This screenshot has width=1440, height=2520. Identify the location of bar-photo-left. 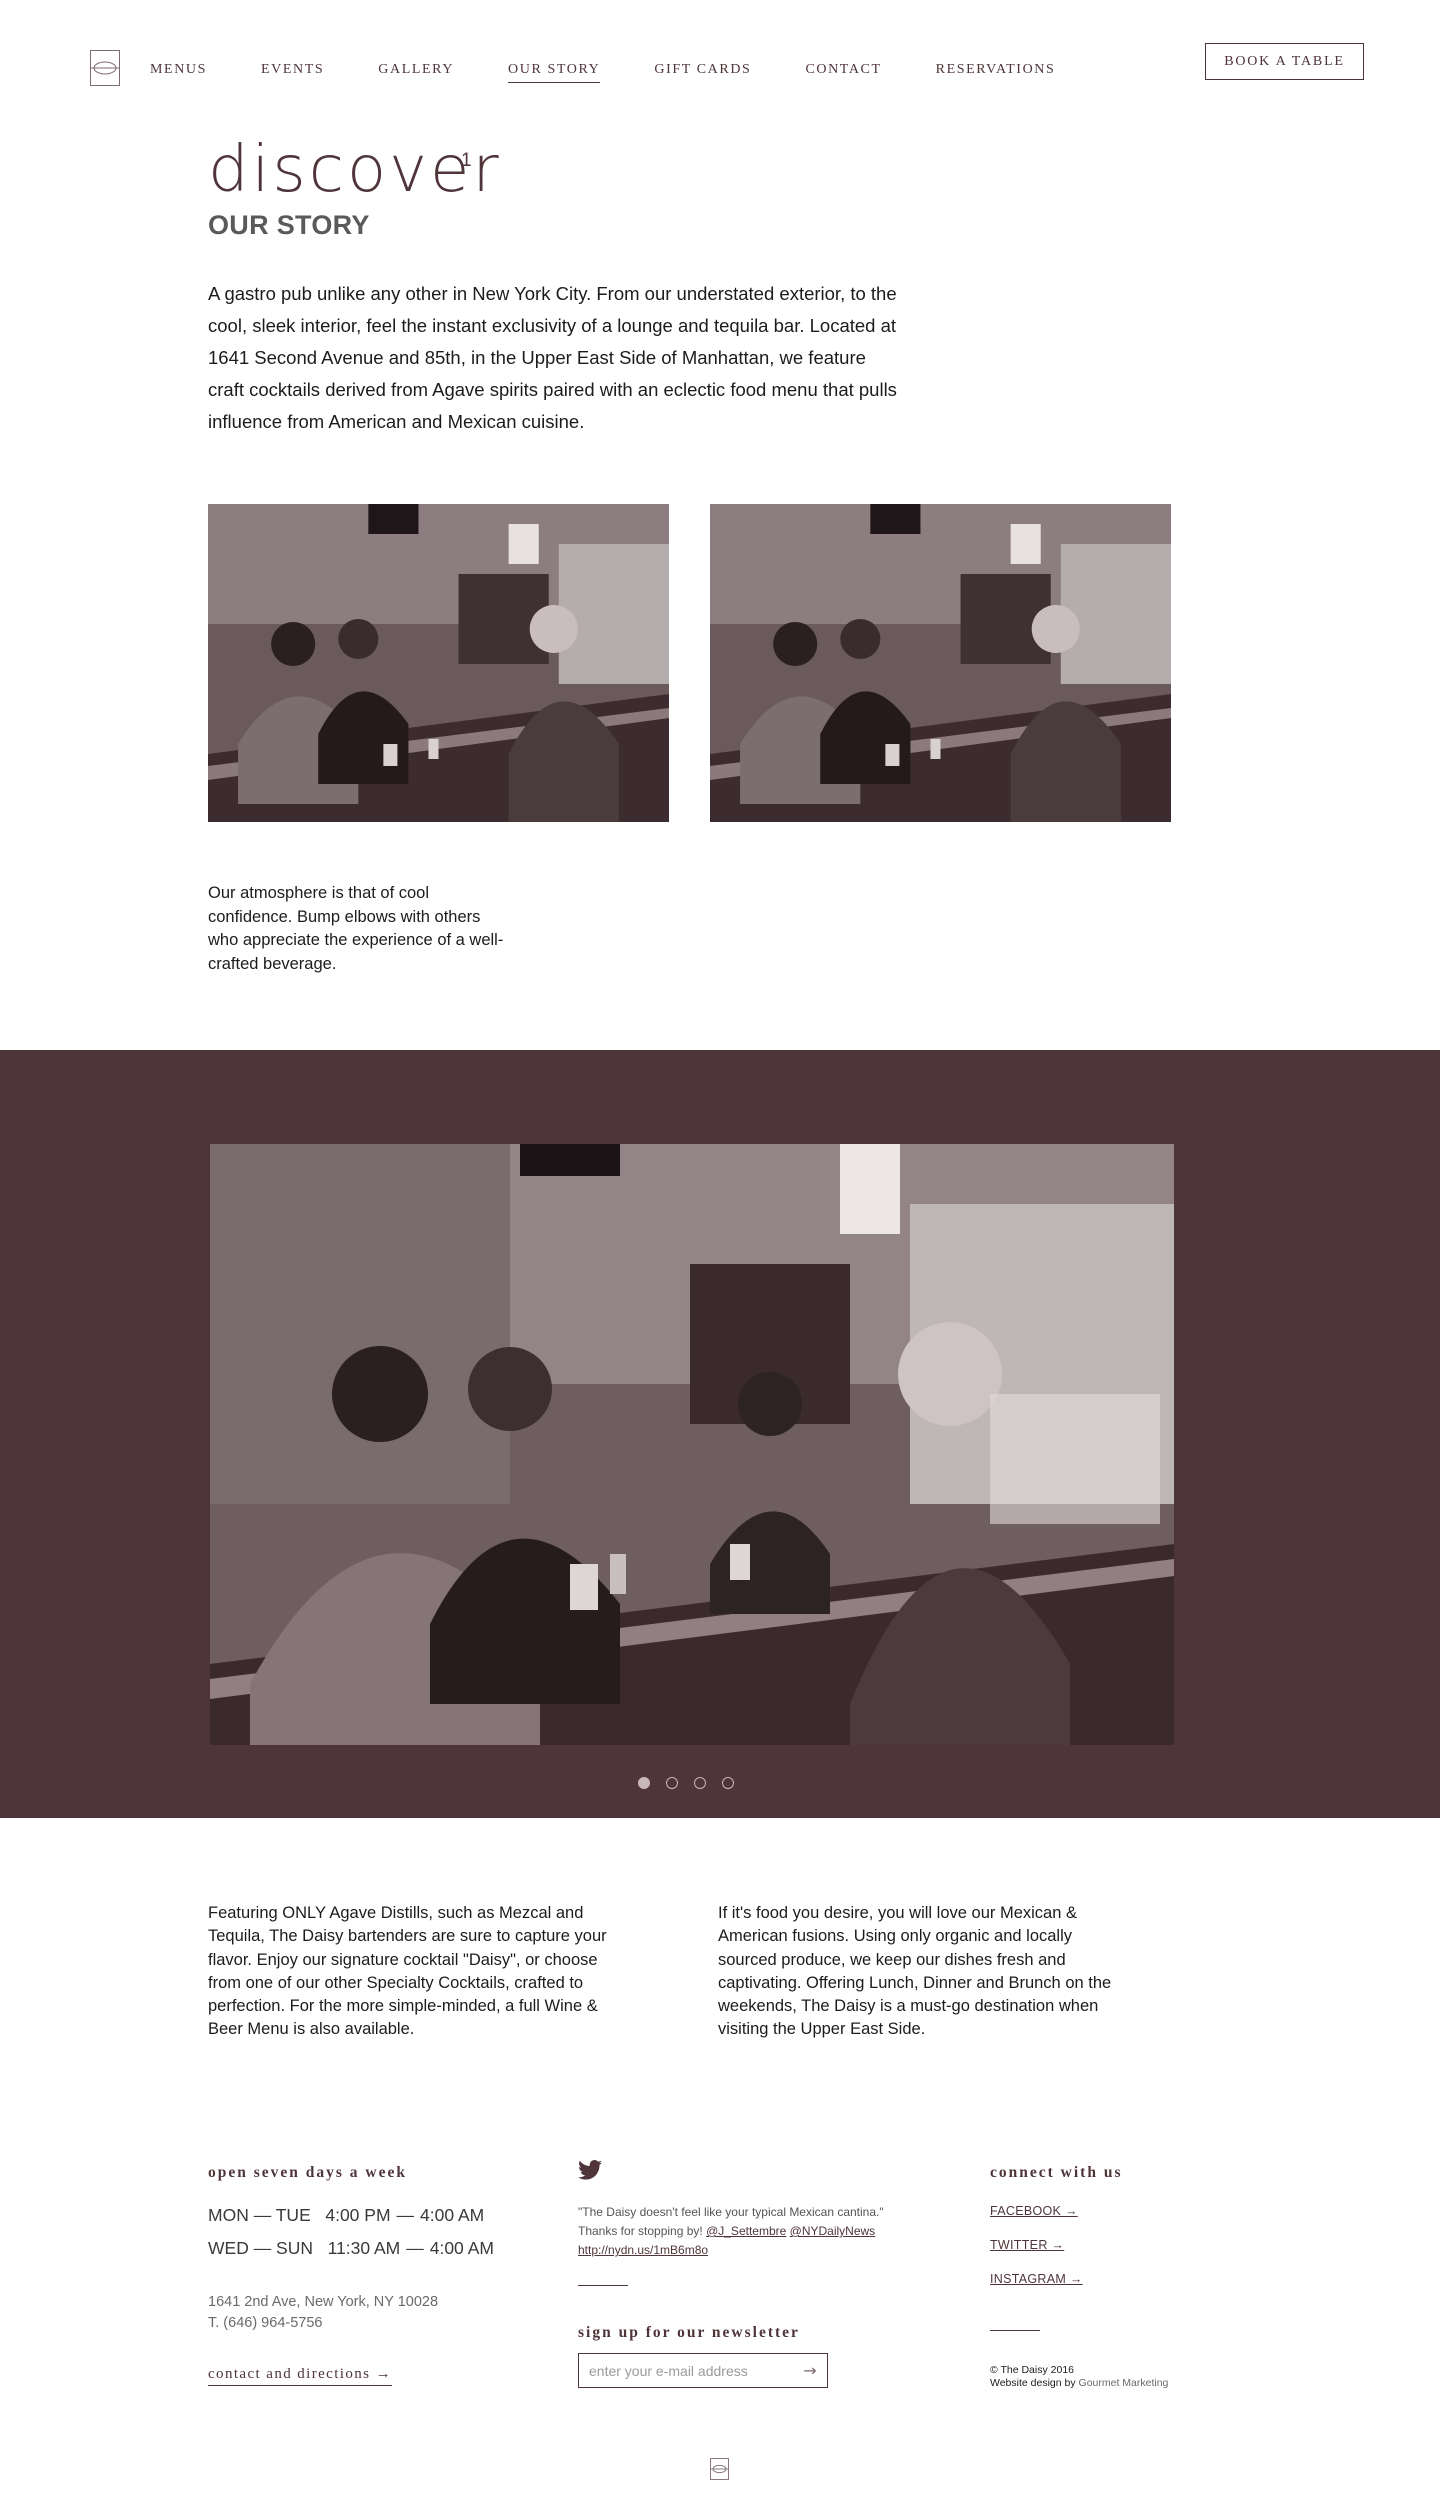
(438, 663).